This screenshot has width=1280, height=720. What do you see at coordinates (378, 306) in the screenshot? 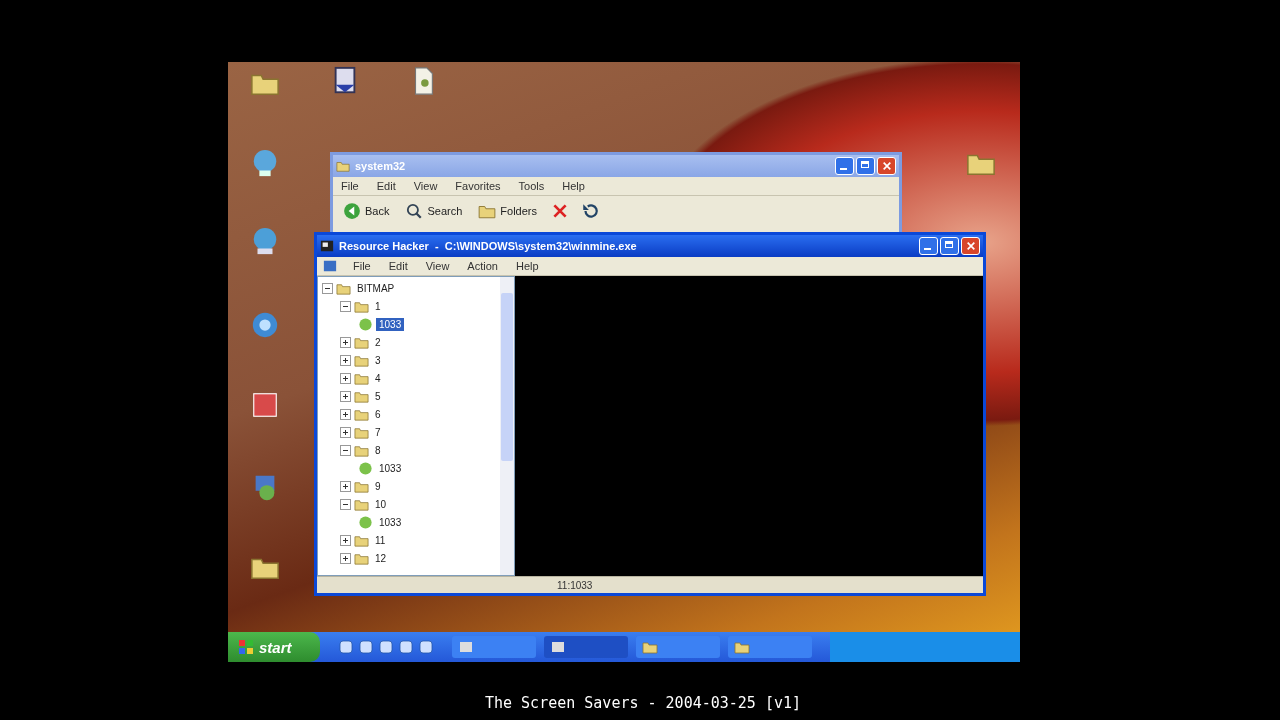
I see `tree-item: 1` at bounding box center [378, 306].